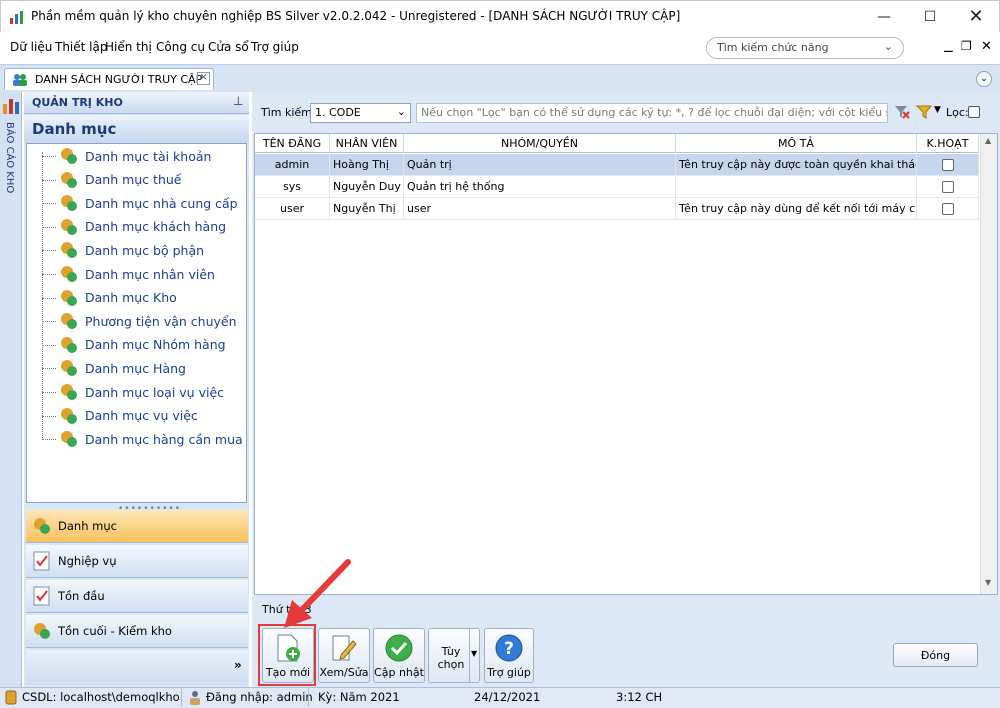 The image size is (1000, 708). Describe the element at coordinates (935, 655) in the screenshot. I see `close-button: Đóng` at that location.